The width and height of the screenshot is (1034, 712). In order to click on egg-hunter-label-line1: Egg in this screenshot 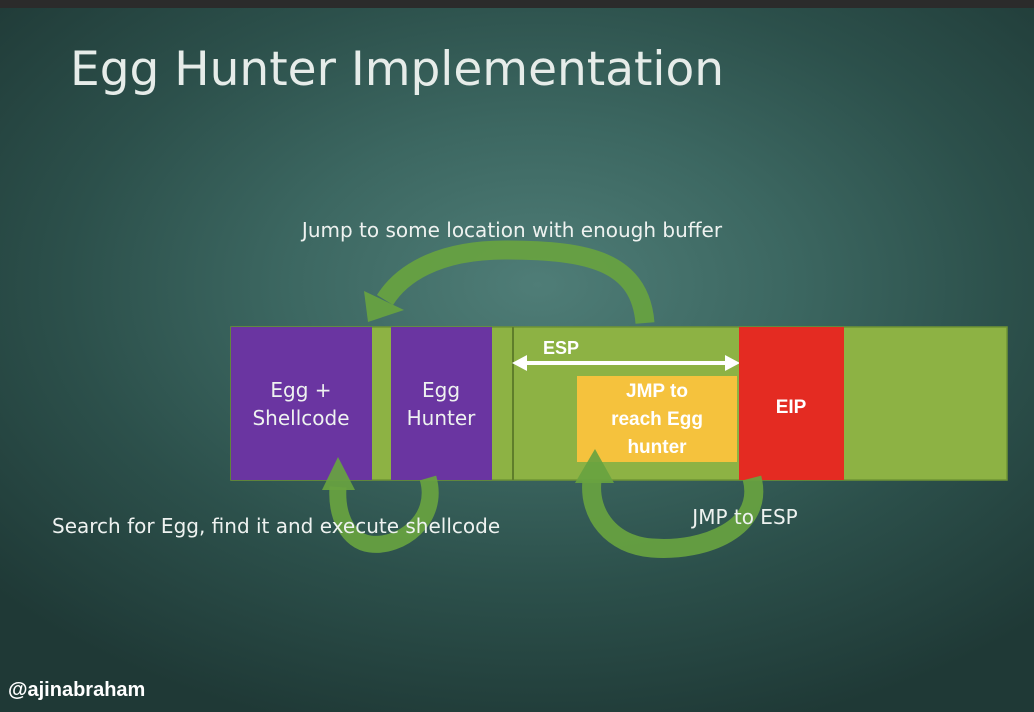, I will do `click(441, 390)`.